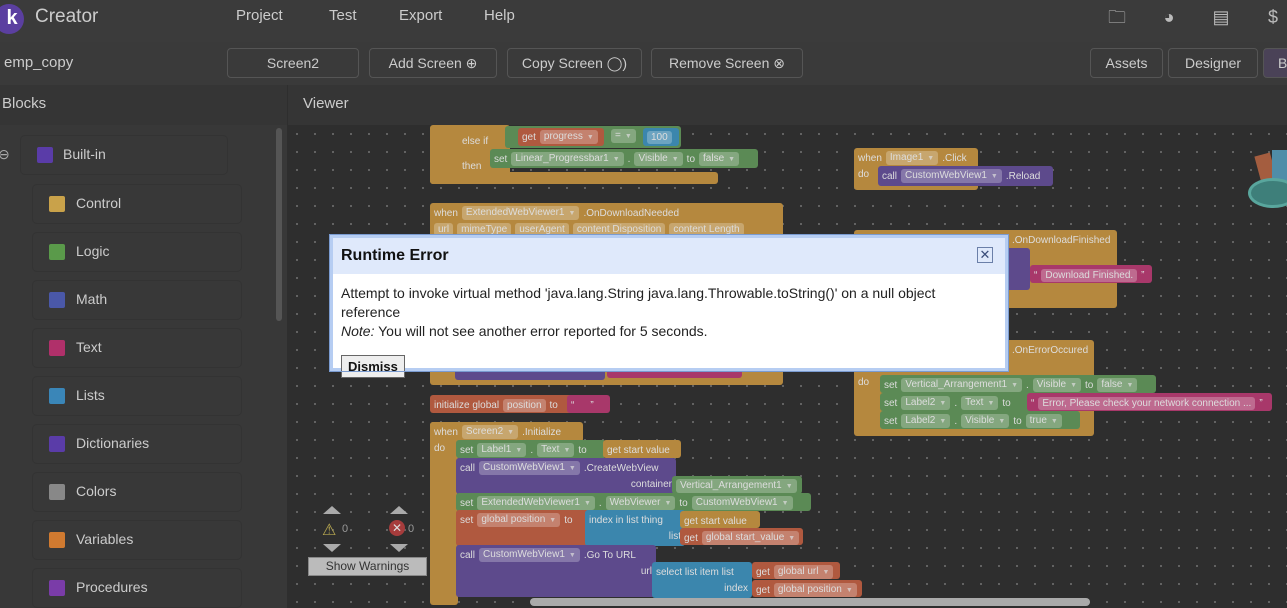 This screenshot has height=608, width=1287. I want to click on block-dropdown: Vertical_Arrangement1 ▼, so click(736, 486).